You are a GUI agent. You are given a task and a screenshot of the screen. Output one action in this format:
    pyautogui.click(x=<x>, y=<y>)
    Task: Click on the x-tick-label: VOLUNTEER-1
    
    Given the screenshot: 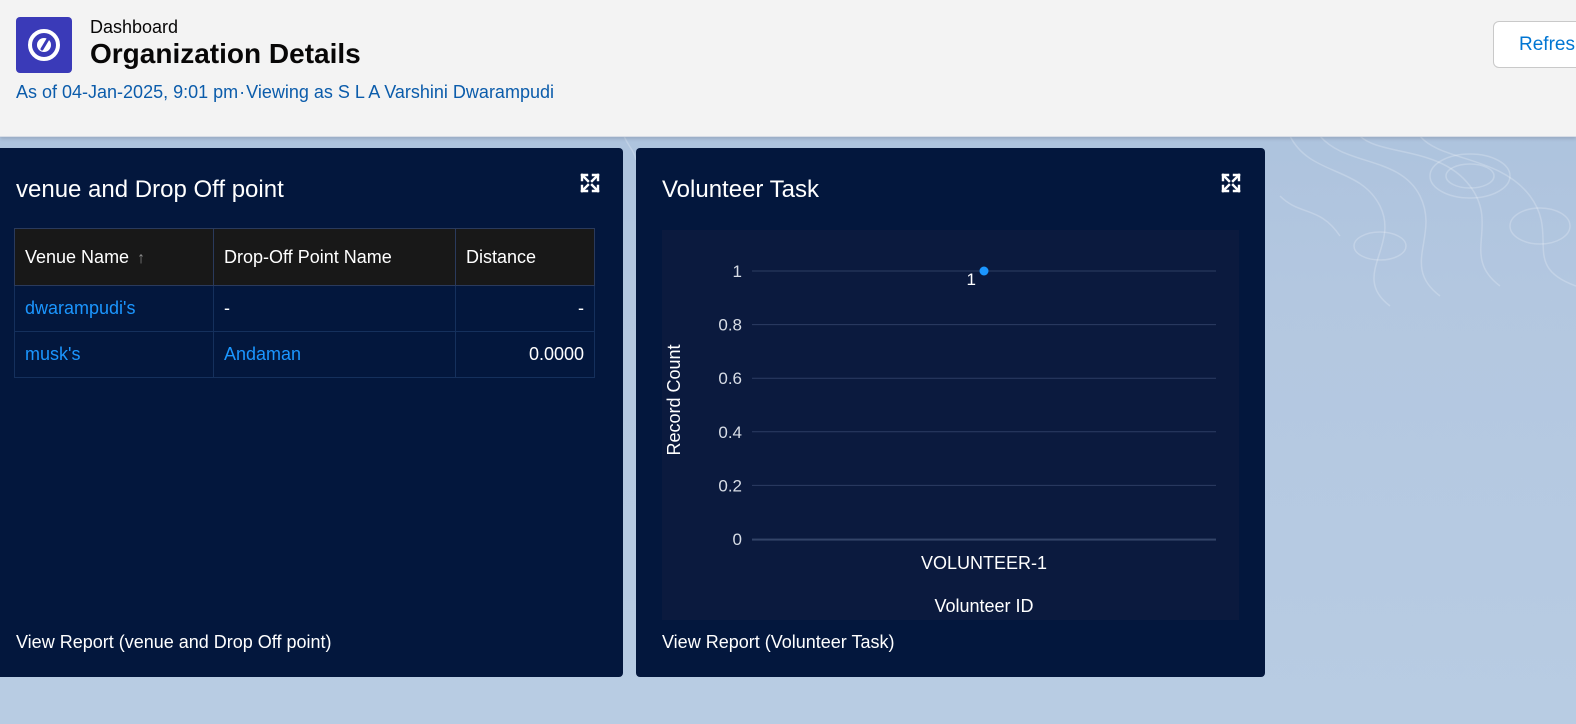 What is the action you would take?
    pyautogui.click(x=984, y=563)
    